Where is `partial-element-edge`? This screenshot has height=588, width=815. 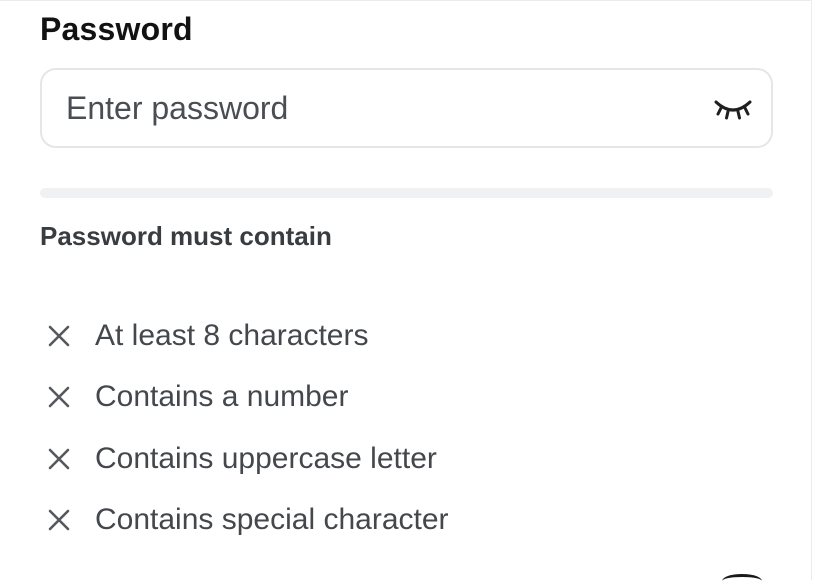
partial-element-edge is located at coordinates (742, 581).